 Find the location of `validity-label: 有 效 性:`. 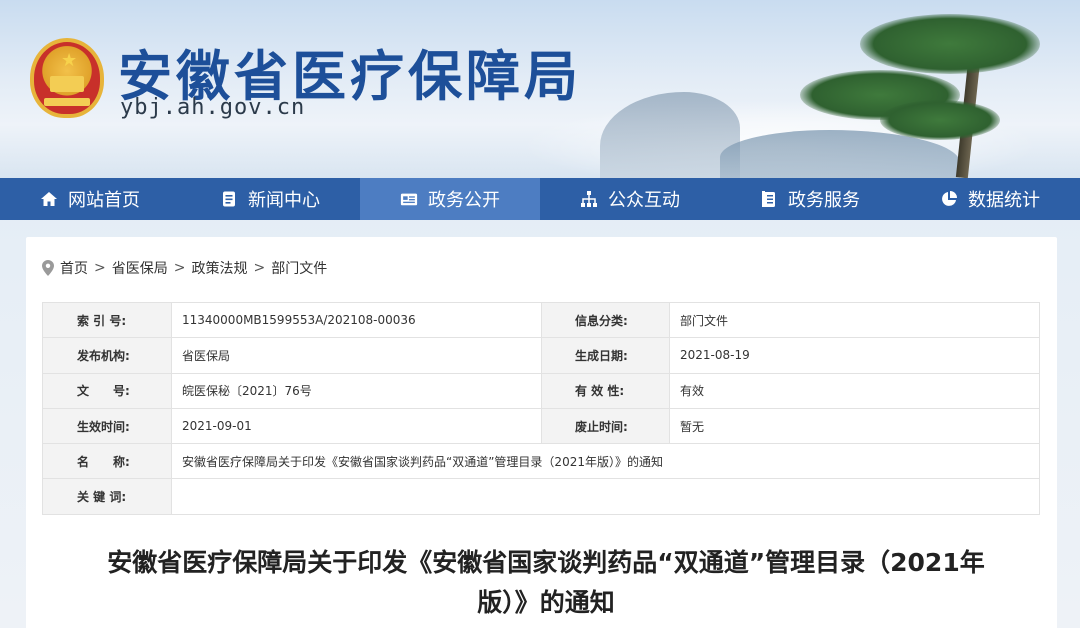

validity-label: 有 效 性: is located at coordinates (605, 390).